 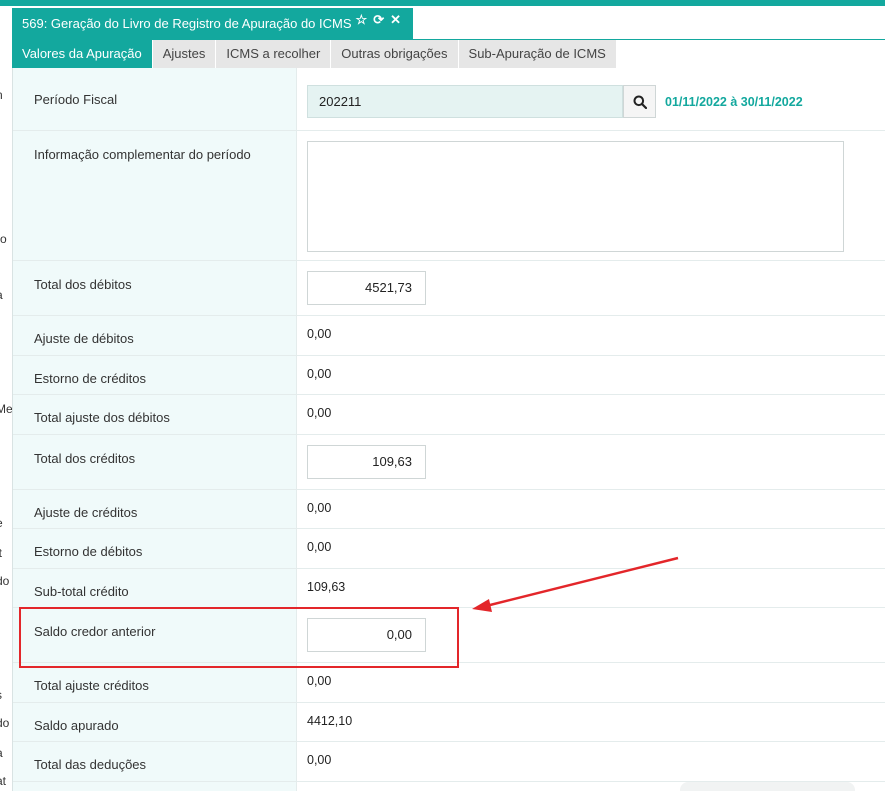 I want to click on refresh-icon: ⟳, so click(x=378, y=20).